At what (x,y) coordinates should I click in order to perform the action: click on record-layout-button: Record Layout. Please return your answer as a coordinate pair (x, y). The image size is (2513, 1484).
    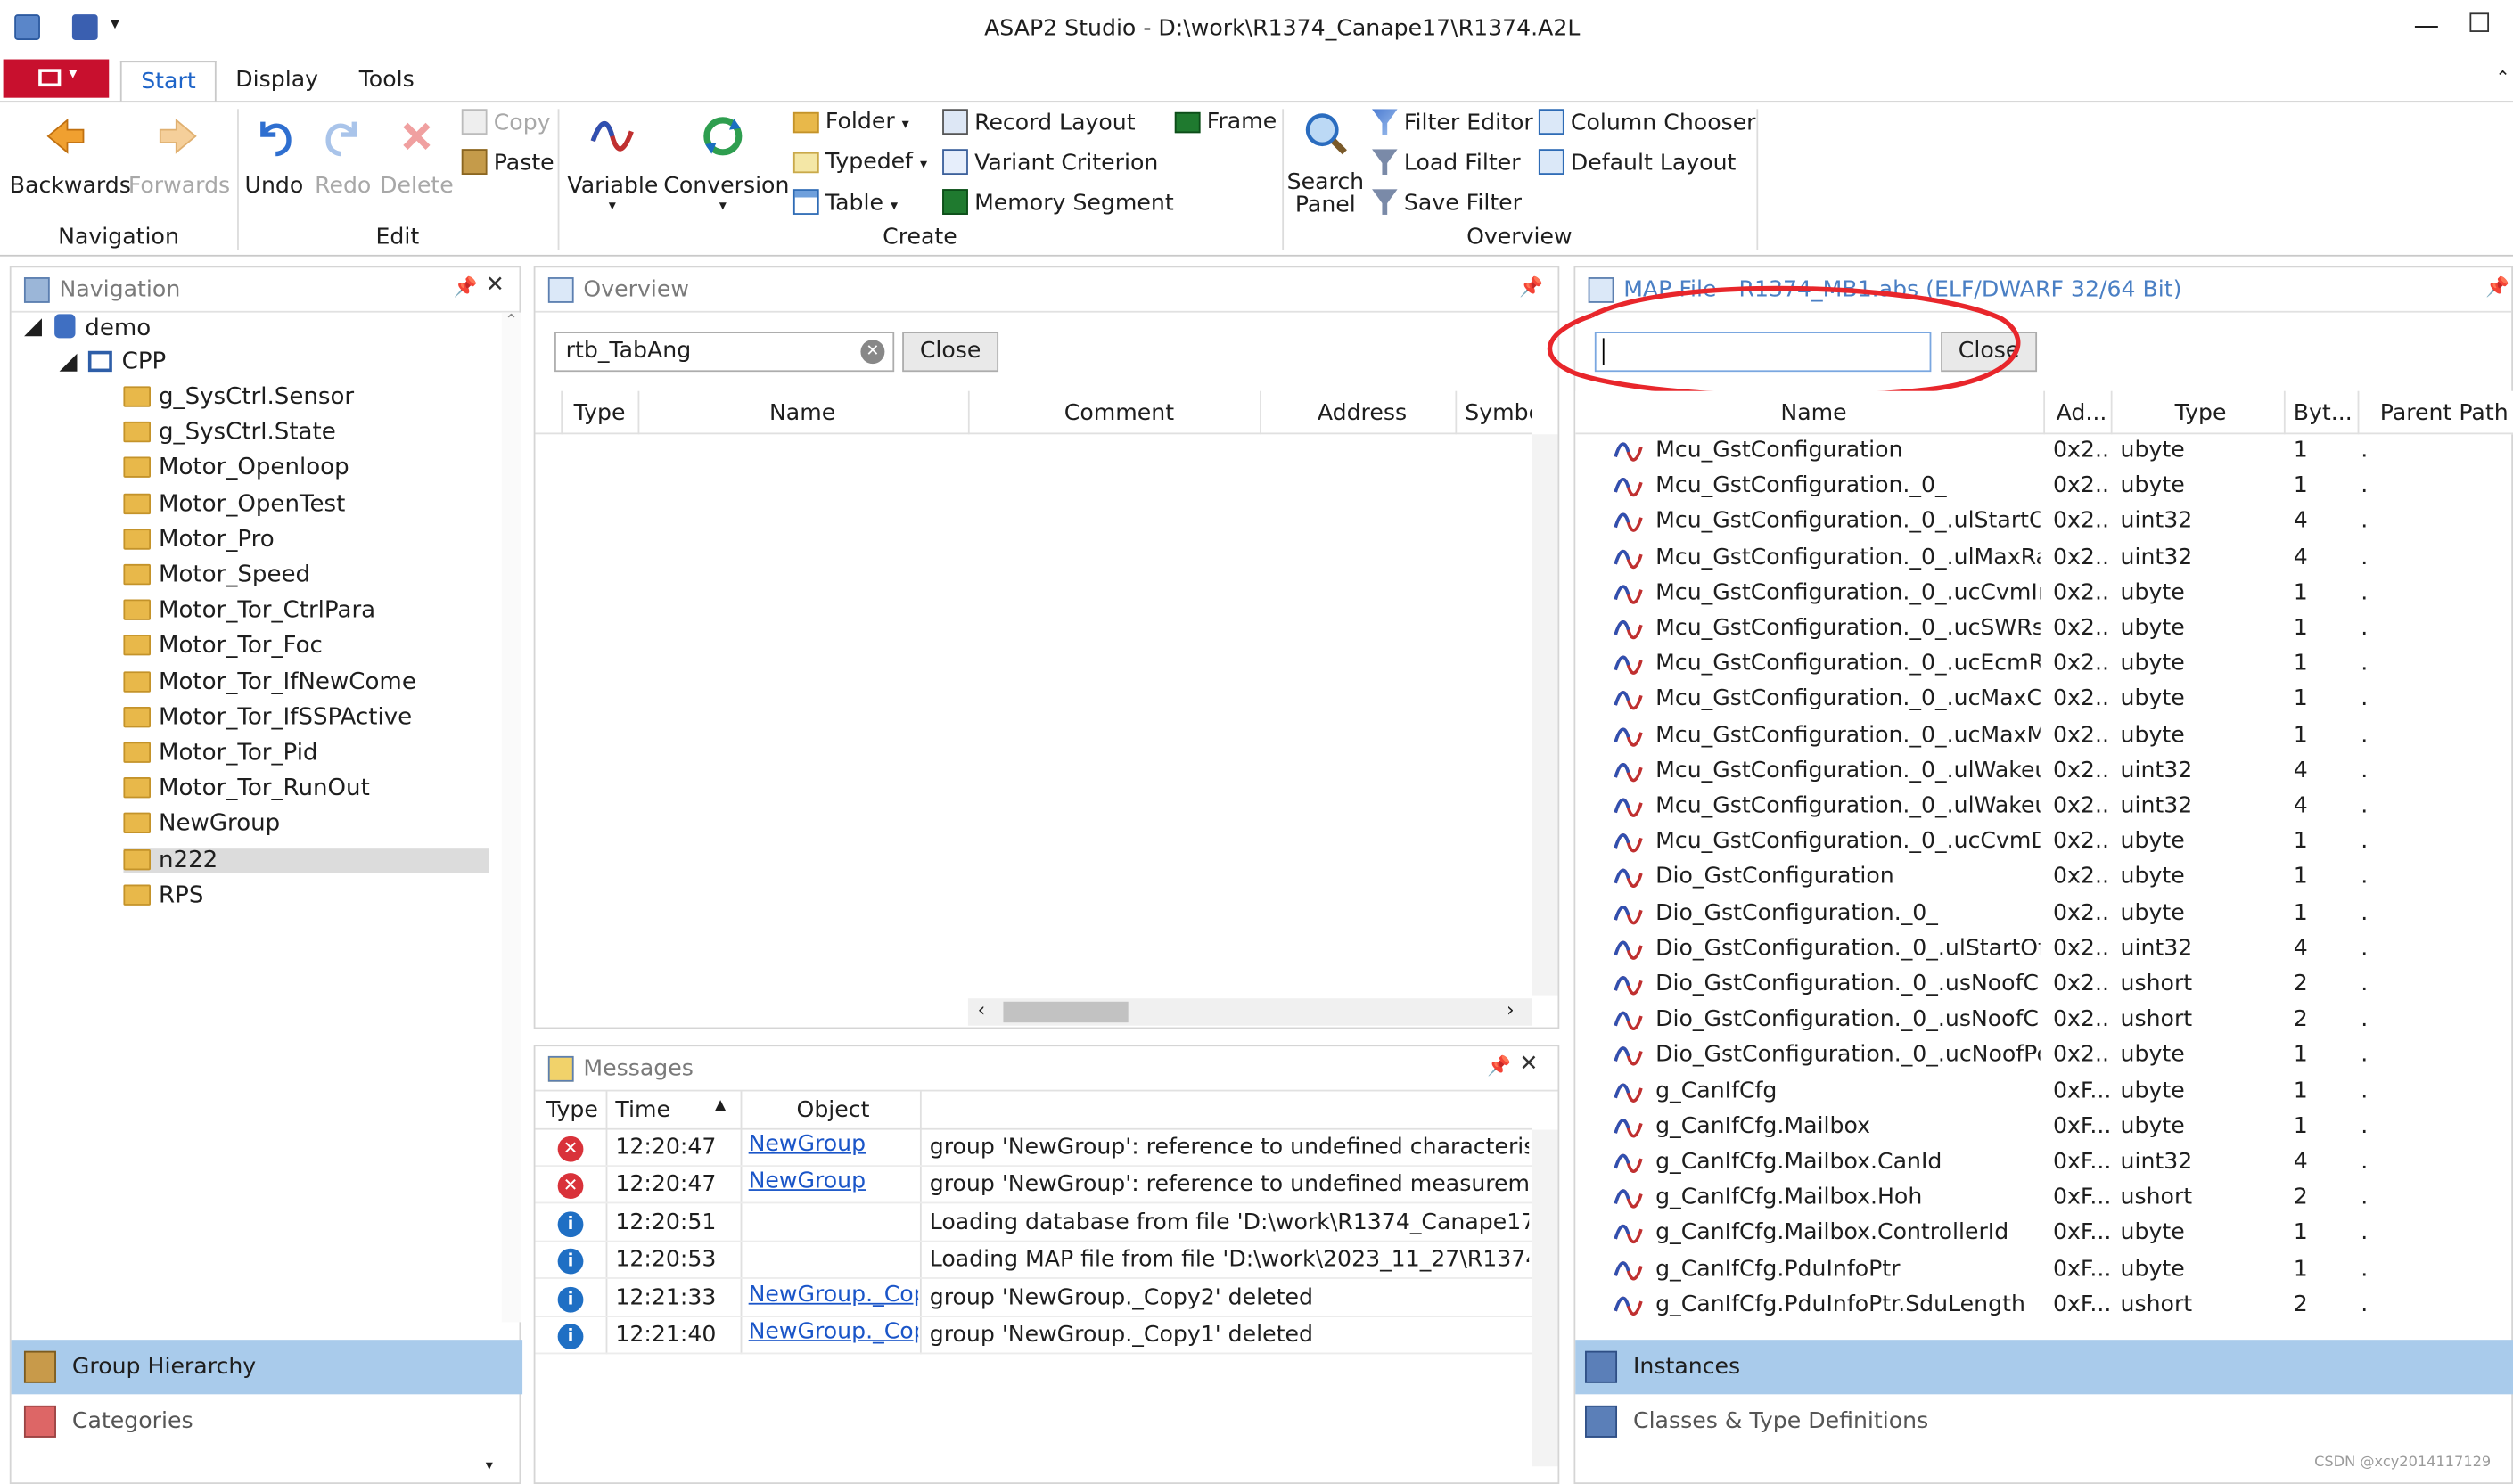
    Looking at the image, I should click on (1039, 122).